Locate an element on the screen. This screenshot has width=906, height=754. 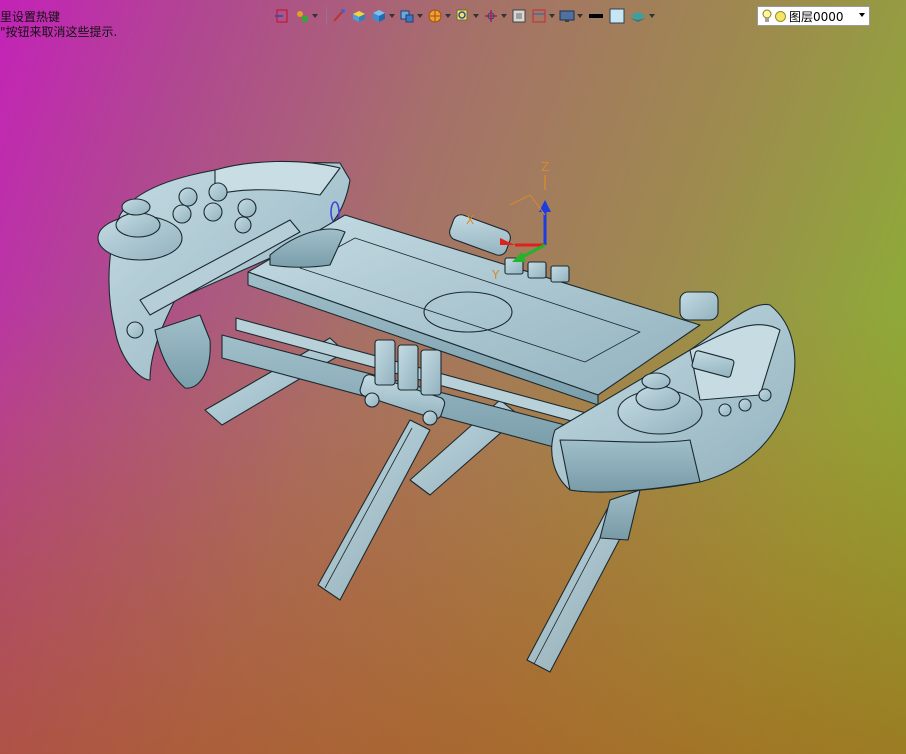
axis-label-y: Y is located at coordinates (495, 275).